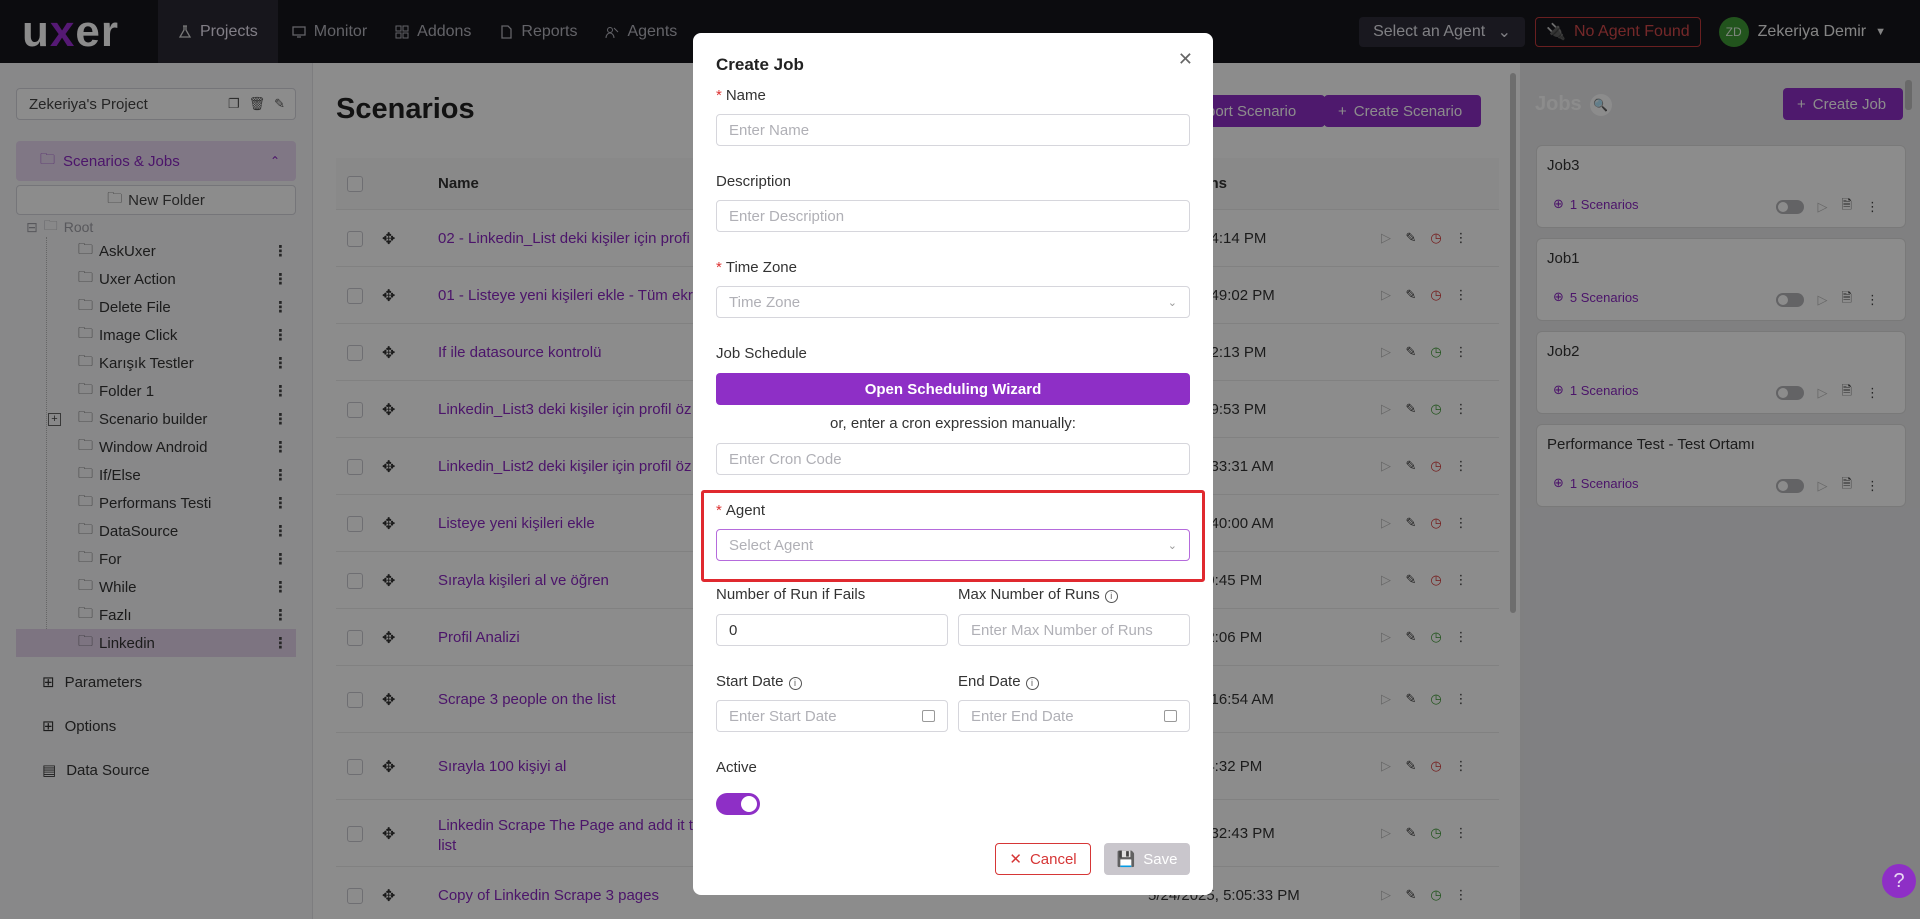 The width and height of the screenshot is (1920, 919). I want to click on max-runs-label: Max Number of Runs i, so click(1038, 594).